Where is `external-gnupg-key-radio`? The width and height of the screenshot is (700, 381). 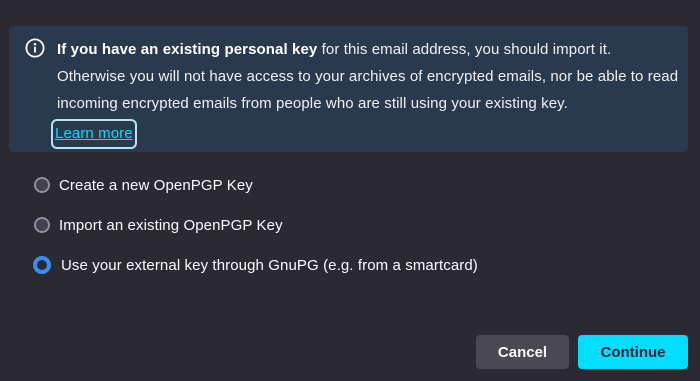
external-gnupg-key-radio is located at coordinates (42, 265).